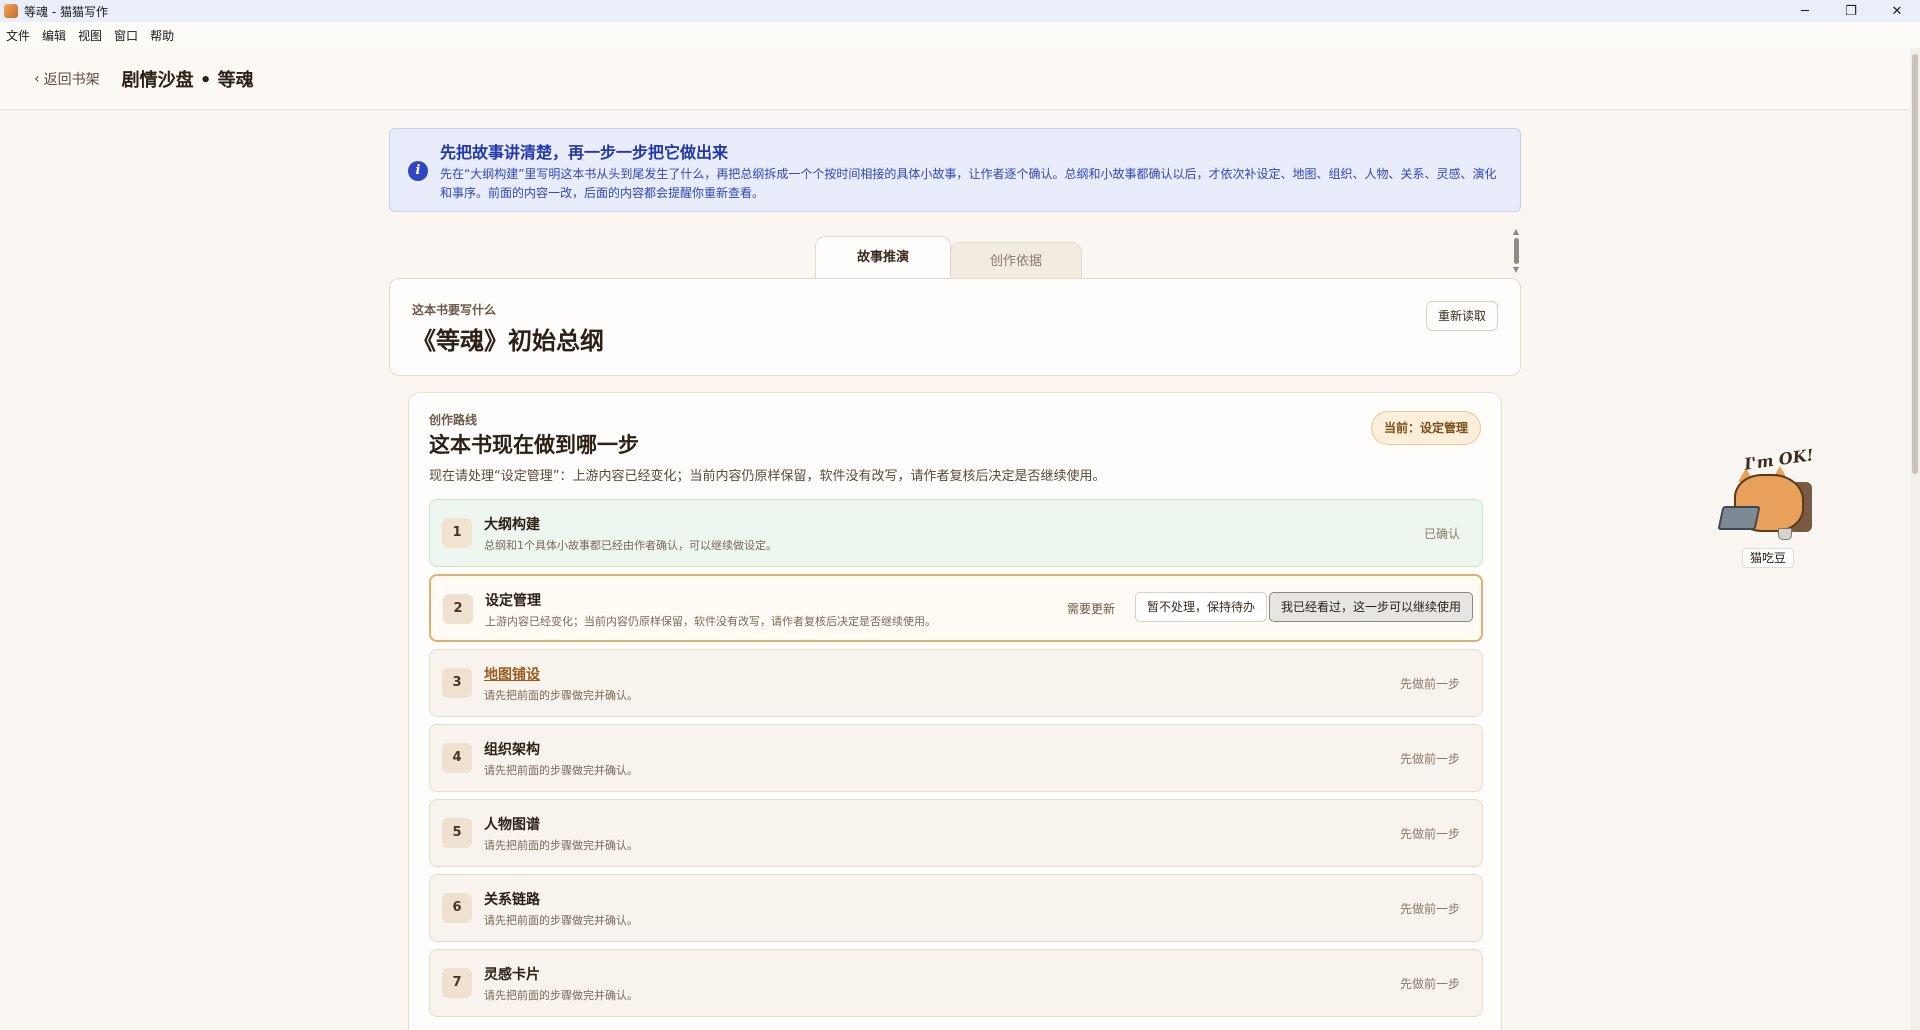 The width and height of the screenshot is (1920, 1030). I want to click on window-titlebar: 等魂 - 猫猫写作 ─ ❐ ✕, so click(960, 11).